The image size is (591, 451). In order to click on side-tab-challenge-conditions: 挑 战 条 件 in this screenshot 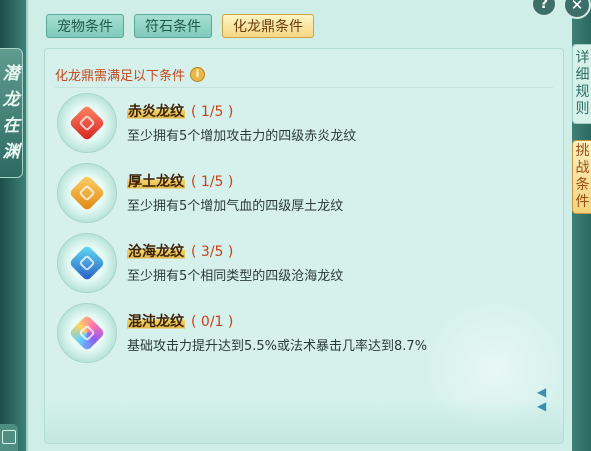, I will do `click(581, 177)`.